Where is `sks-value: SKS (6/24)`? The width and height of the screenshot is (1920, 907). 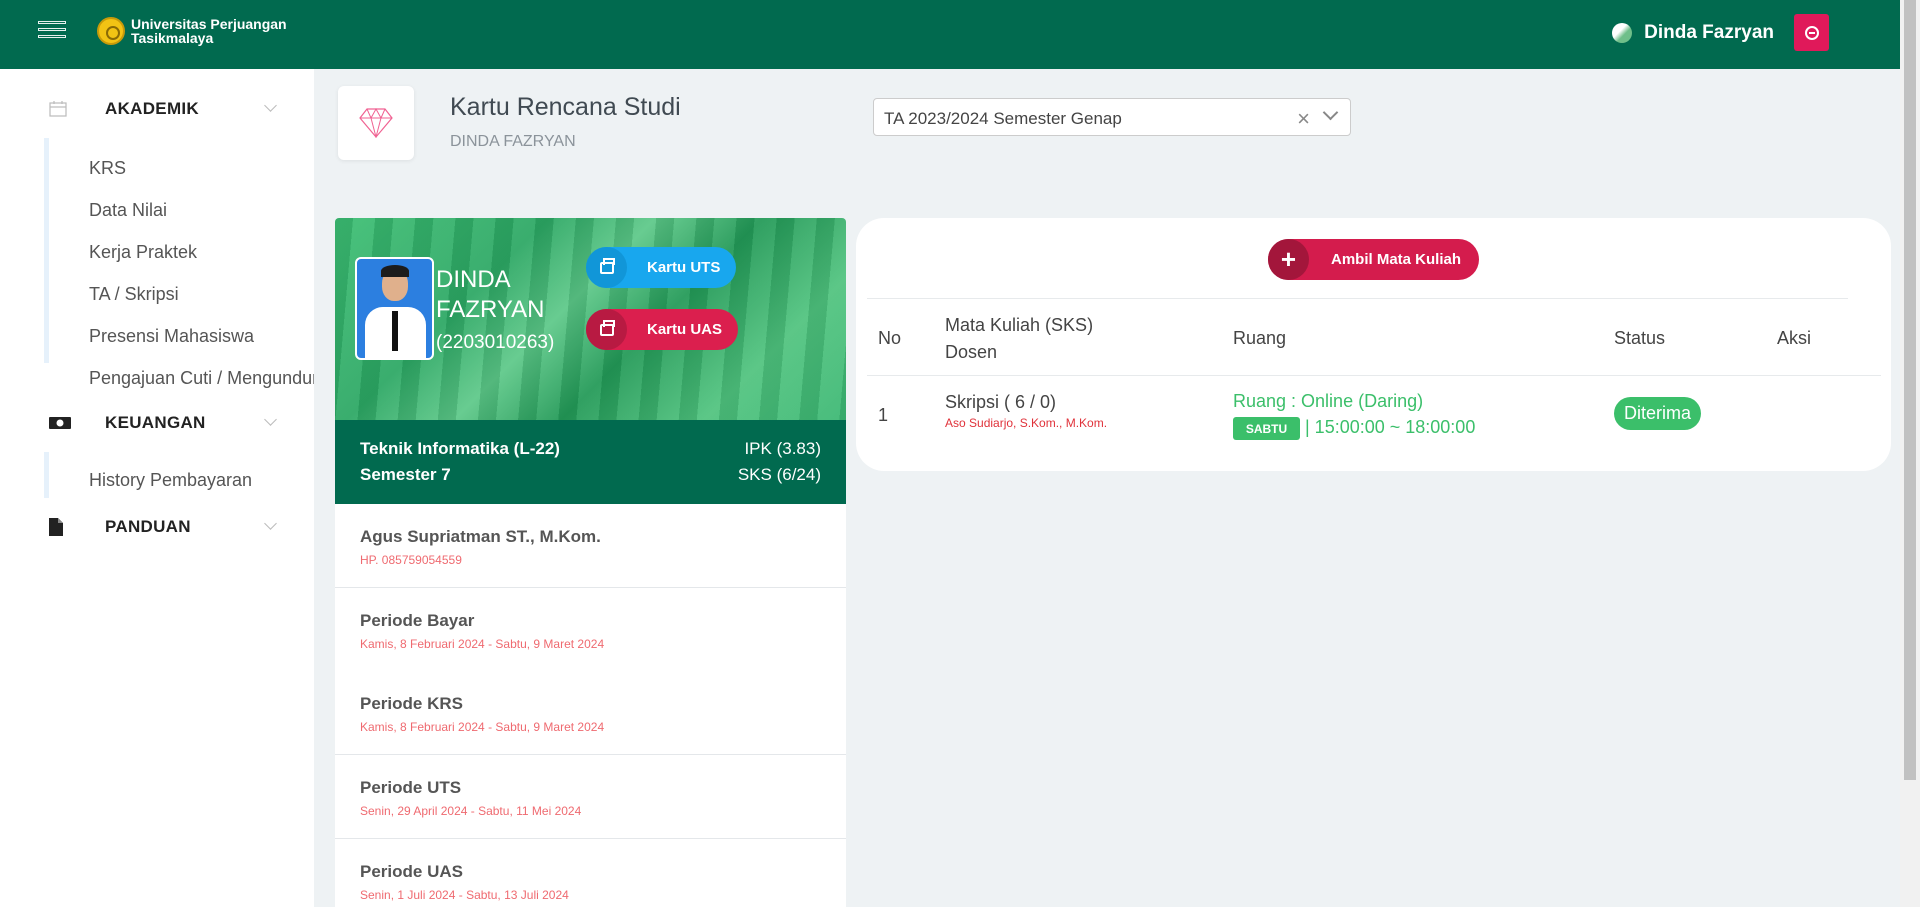
sks-value: SKS (6/24) is located at coordinates (779, 474).